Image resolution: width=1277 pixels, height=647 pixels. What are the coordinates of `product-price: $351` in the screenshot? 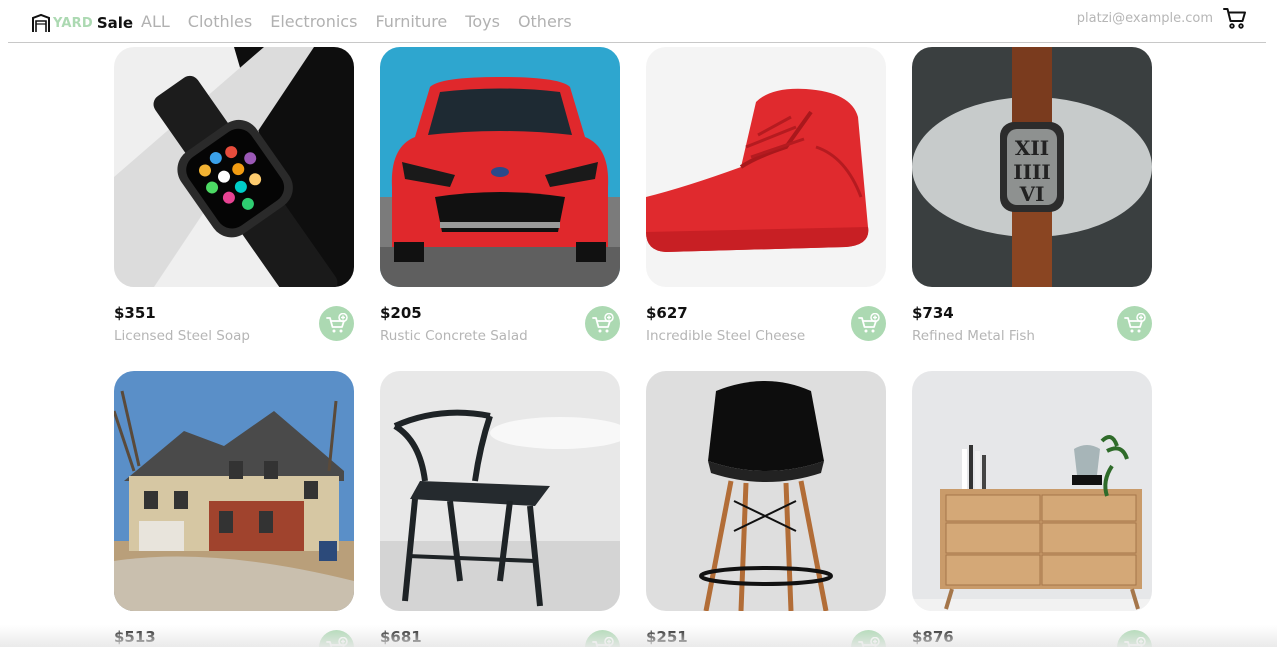 It's located at (135, 313).